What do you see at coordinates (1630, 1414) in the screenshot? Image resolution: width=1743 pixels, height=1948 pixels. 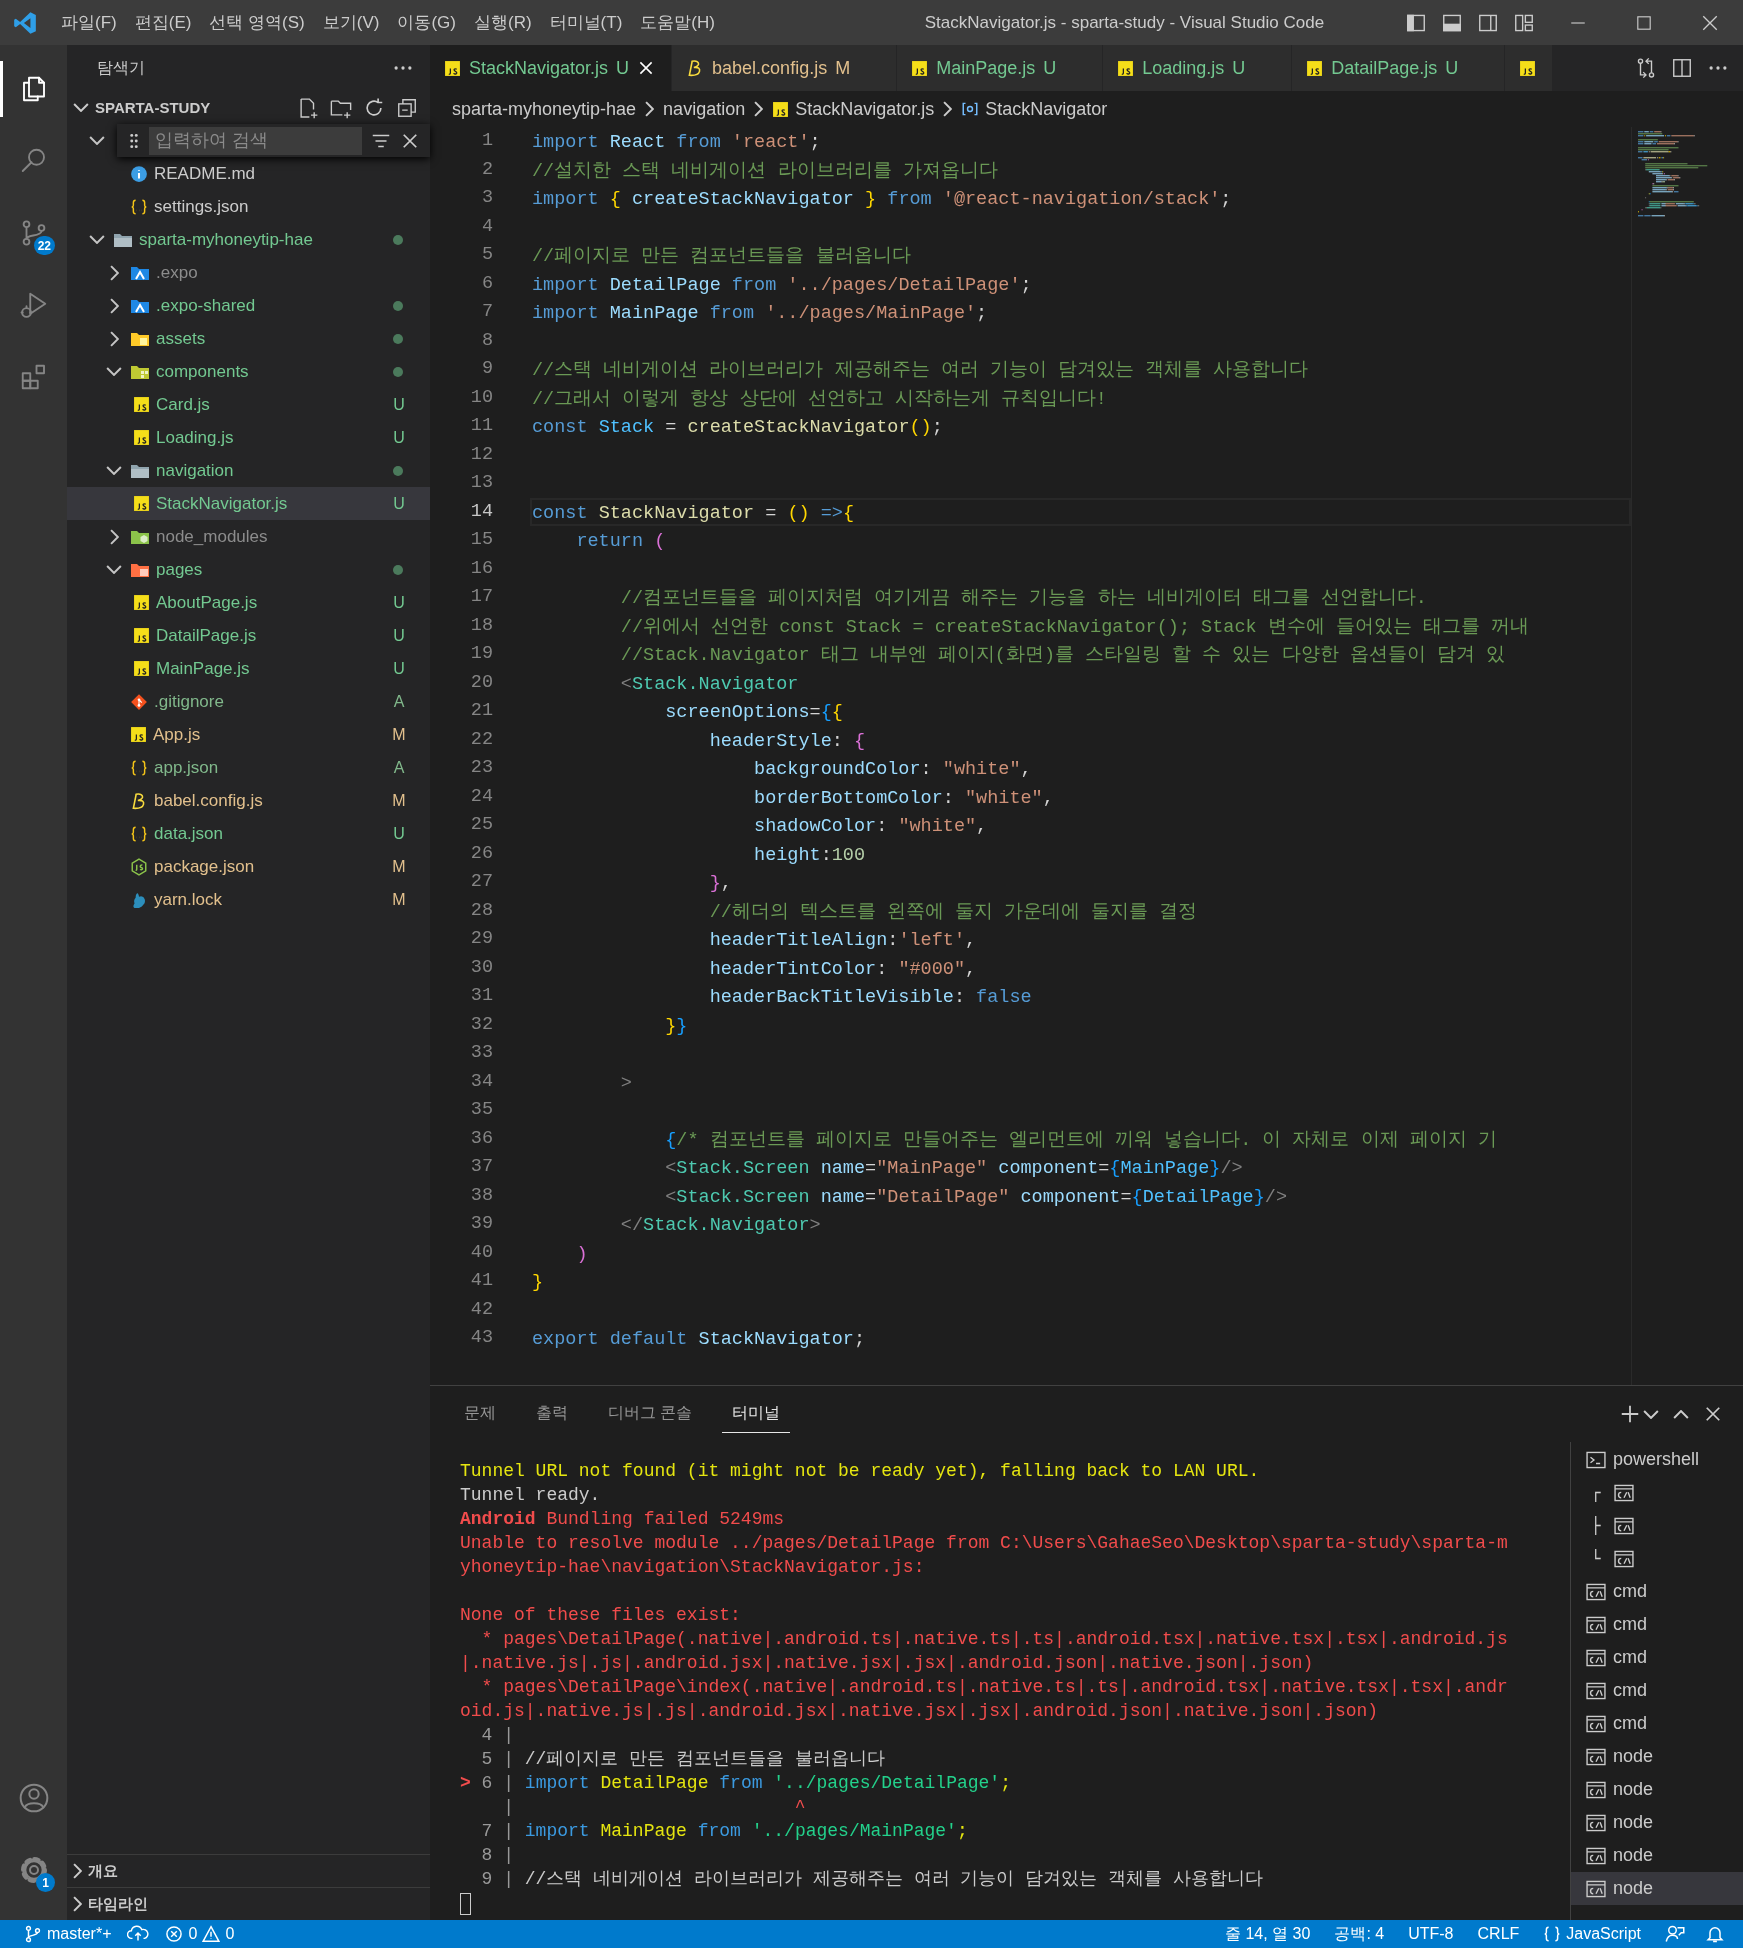 I see `plus-icon` at bounding box center [1630, 1414].